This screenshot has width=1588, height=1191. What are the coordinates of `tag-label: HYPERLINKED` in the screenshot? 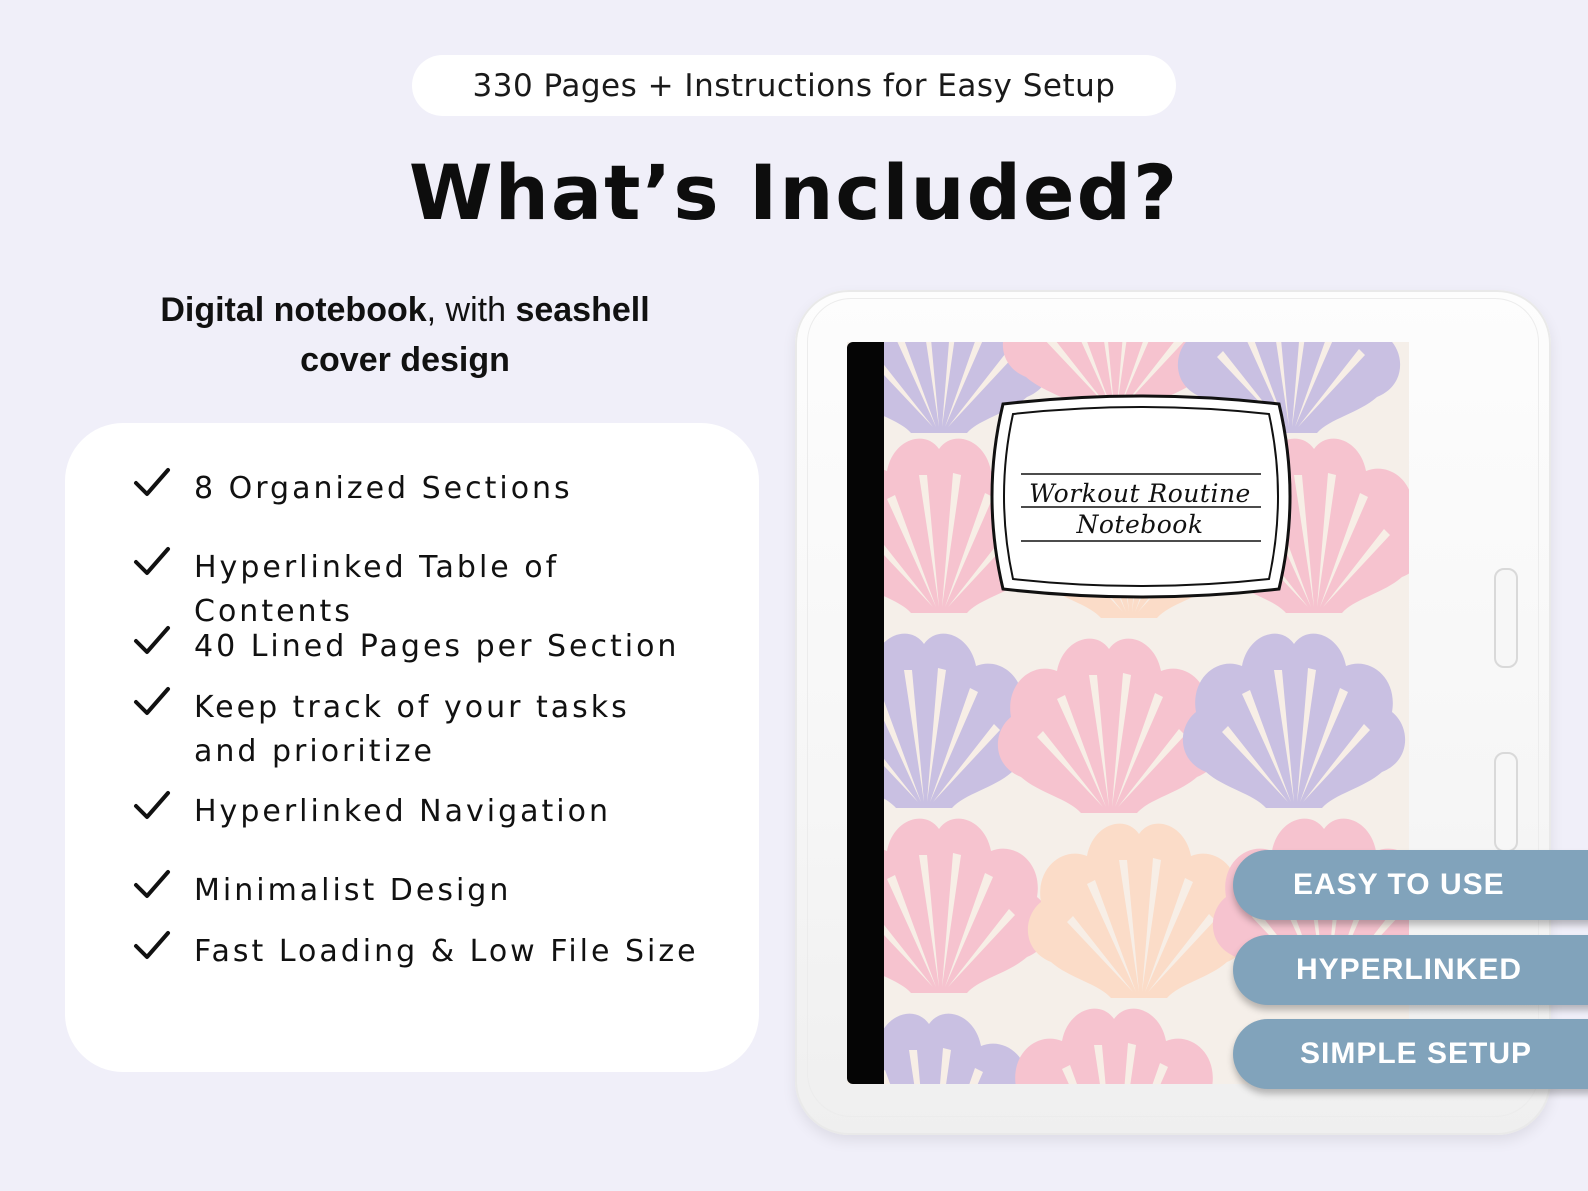 It's located at (1409, 969).